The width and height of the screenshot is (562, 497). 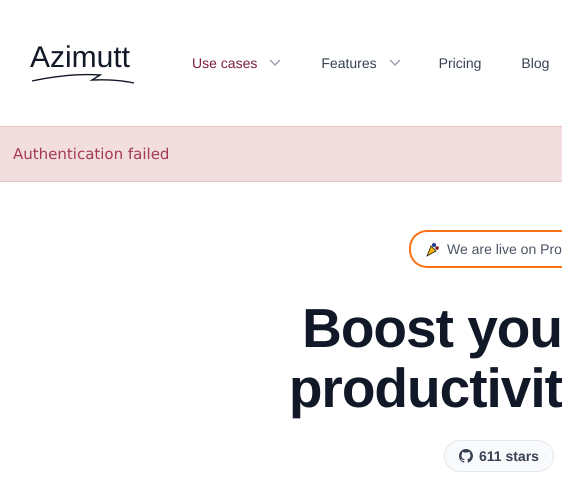 I want to click on nav-dropdown: Features, so click(x=361, y=63).